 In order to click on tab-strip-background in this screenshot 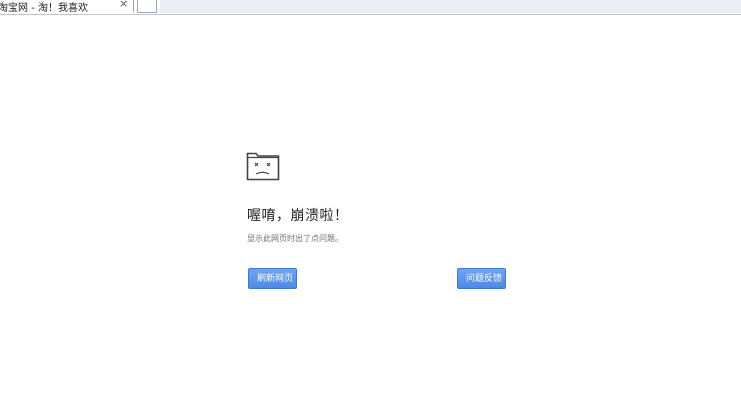, I will do `click(450, 6)`.